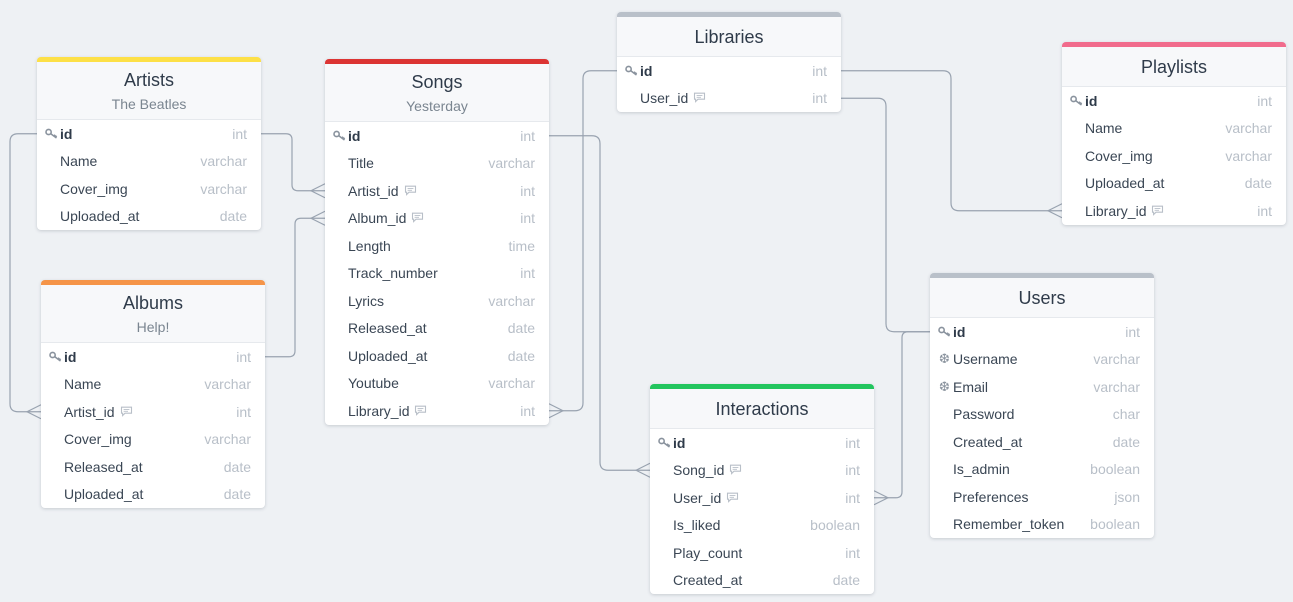 This screenshot has width=1293, height=602. Describe the element at coordinates (295, 287) in the screenshot. I see `link-albums-songs` at that location.